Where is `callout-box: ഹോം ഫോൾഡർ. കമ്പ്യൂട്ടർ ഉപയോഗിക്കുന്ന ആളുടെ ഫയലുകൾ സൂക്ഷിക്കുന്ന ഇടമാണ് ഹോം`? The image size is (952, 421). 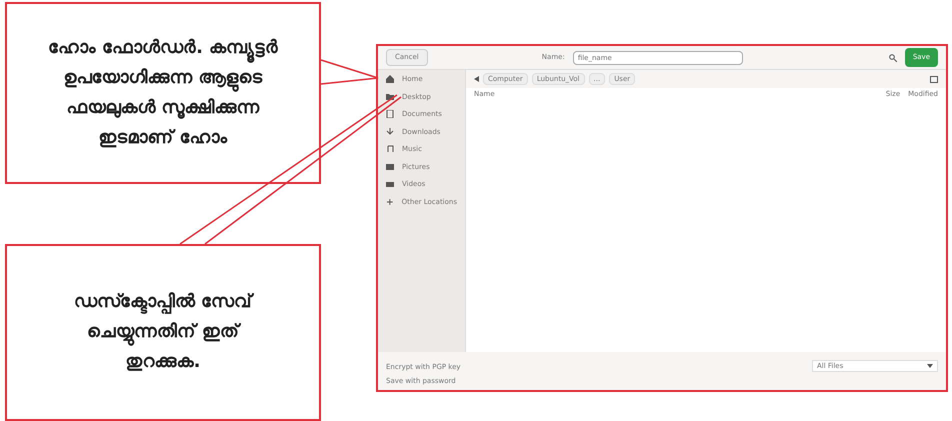 callout-box: ഹോം ഫോൾഡർ. കമ്പ്യൂട്ടർ ഉപയോഗിക്കുന്ന ആളുടെ ഫയലുകൾ സൂക്ഷിക്കുന്ന ഇടമാണ് ഹോം is located at coordinates (163, 93).